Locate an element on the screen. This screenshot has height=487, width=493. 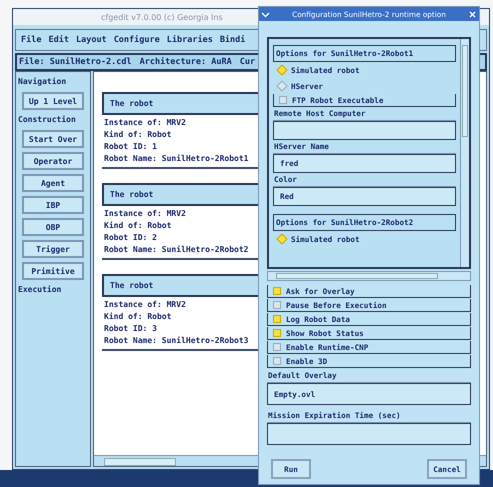
file-info-text: Architecture: AuRA is located at coordinates (186, 62).